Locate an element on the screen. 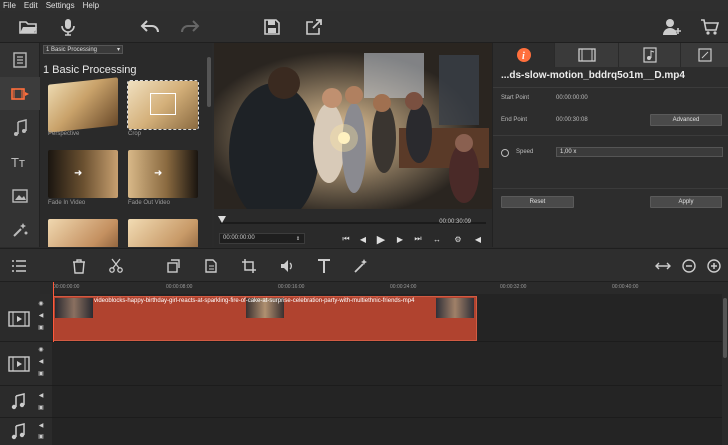 The image size is (728, 445). speed-clock-icon is located at coordinates (505, 153).